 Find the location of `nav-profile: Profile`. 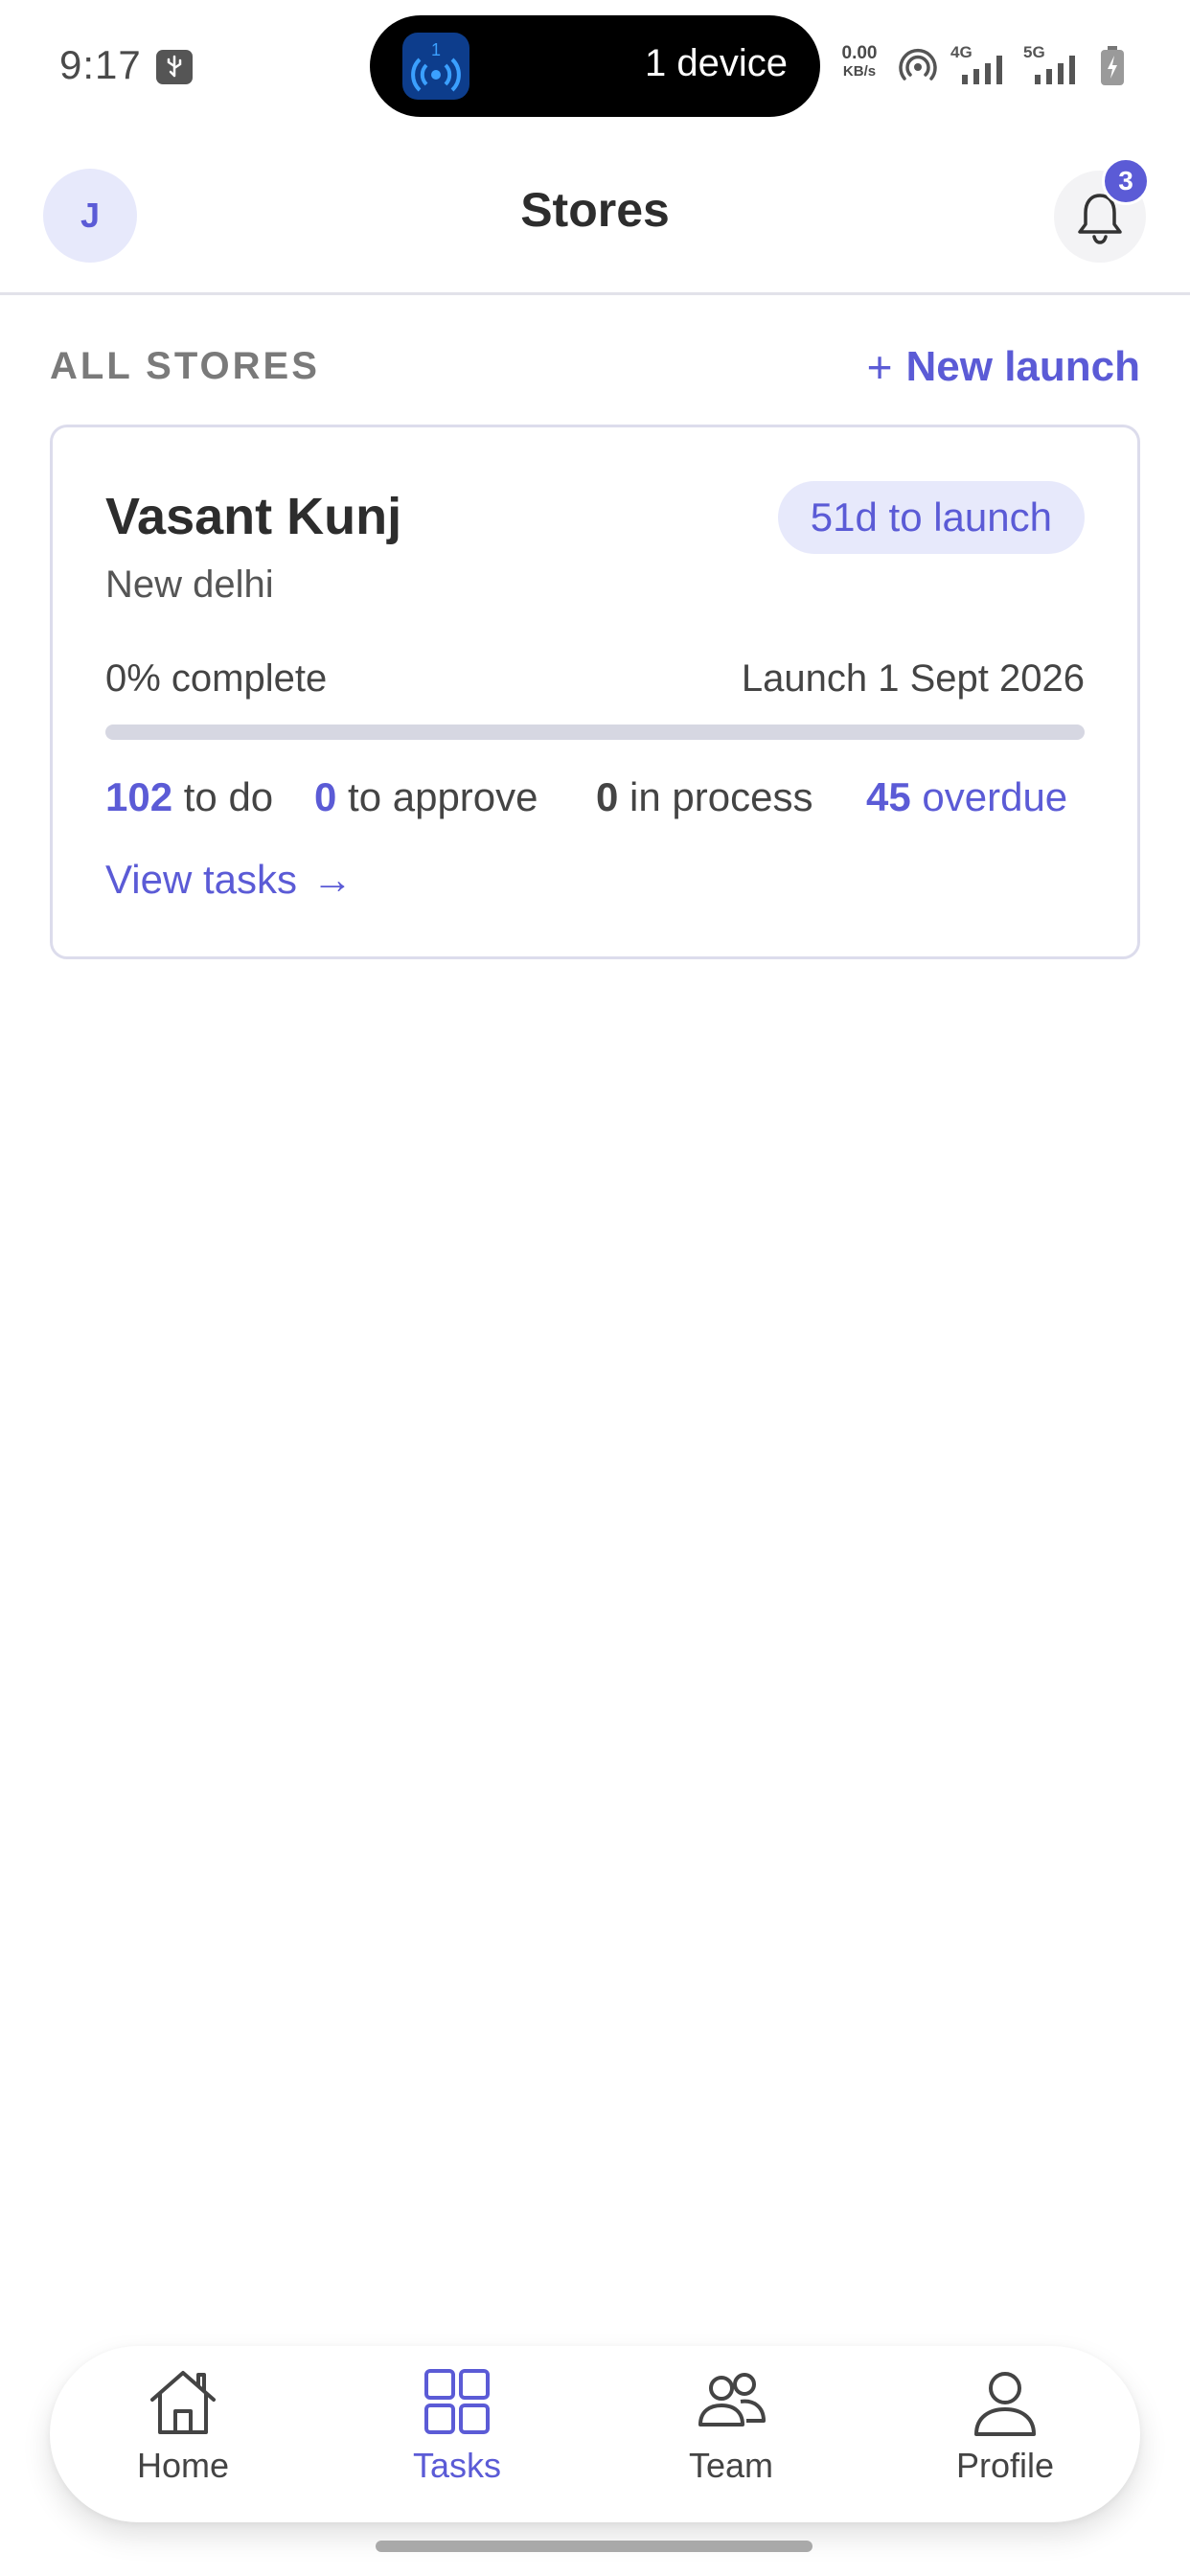

nav-profile: Profile is located at coordinates (1005, 2437).